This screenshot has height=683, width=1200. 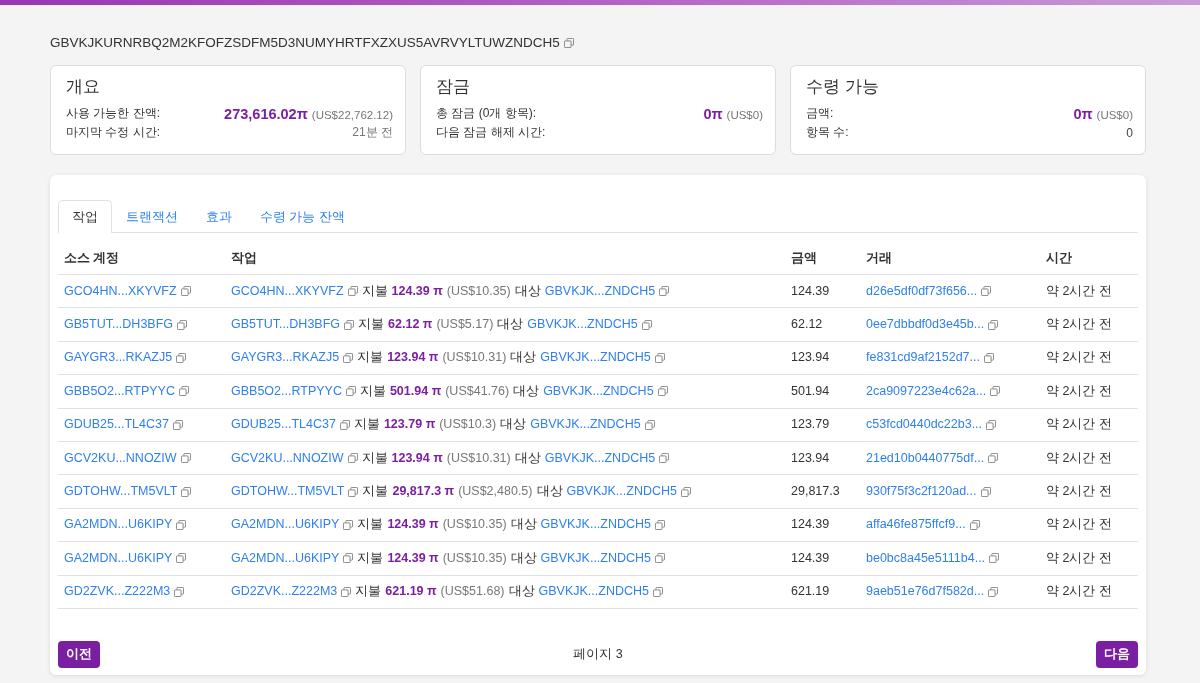 What do you see at coordinates (495, 491) in the screenshot?
I see `usd-value: (US$2,480.5)` at bounding box center [495, 491].